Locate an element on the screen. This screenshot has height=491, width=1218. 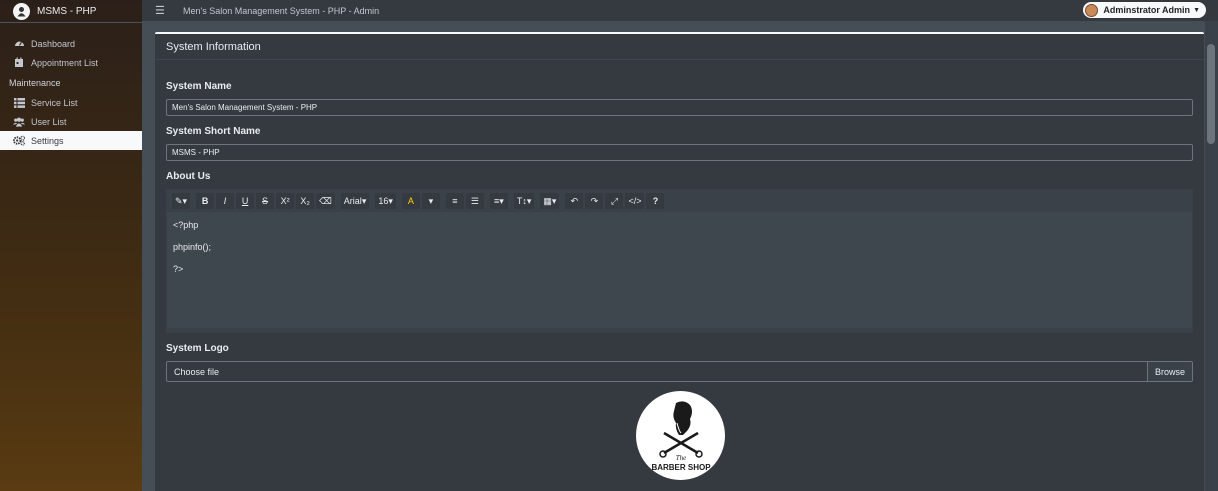
font-family-dropdown: Arial ▾ is located at coordinates (355, 201).